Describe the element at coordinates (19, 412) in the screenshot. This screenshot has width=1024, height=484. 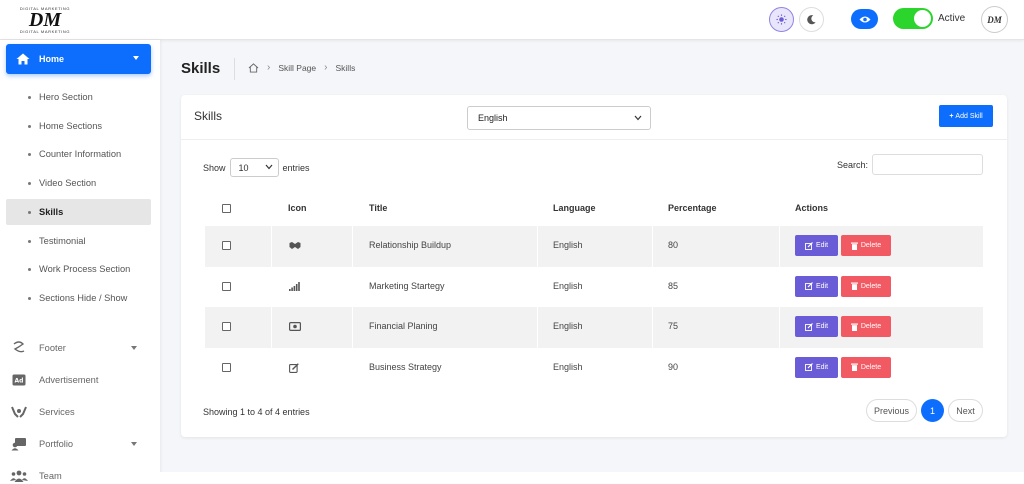
I see `services-icon` at that location.